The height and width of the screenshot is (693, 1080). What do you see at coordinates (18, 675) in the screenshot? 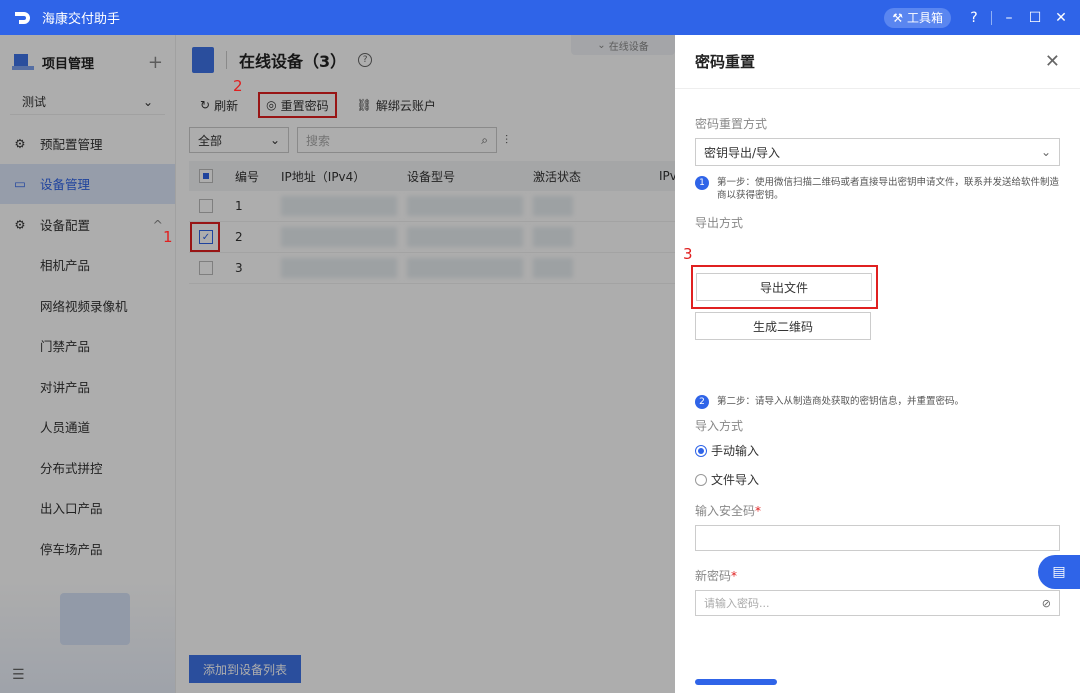
I see `collapse-menu-icon: ☰` at bounding box center [18, 675].